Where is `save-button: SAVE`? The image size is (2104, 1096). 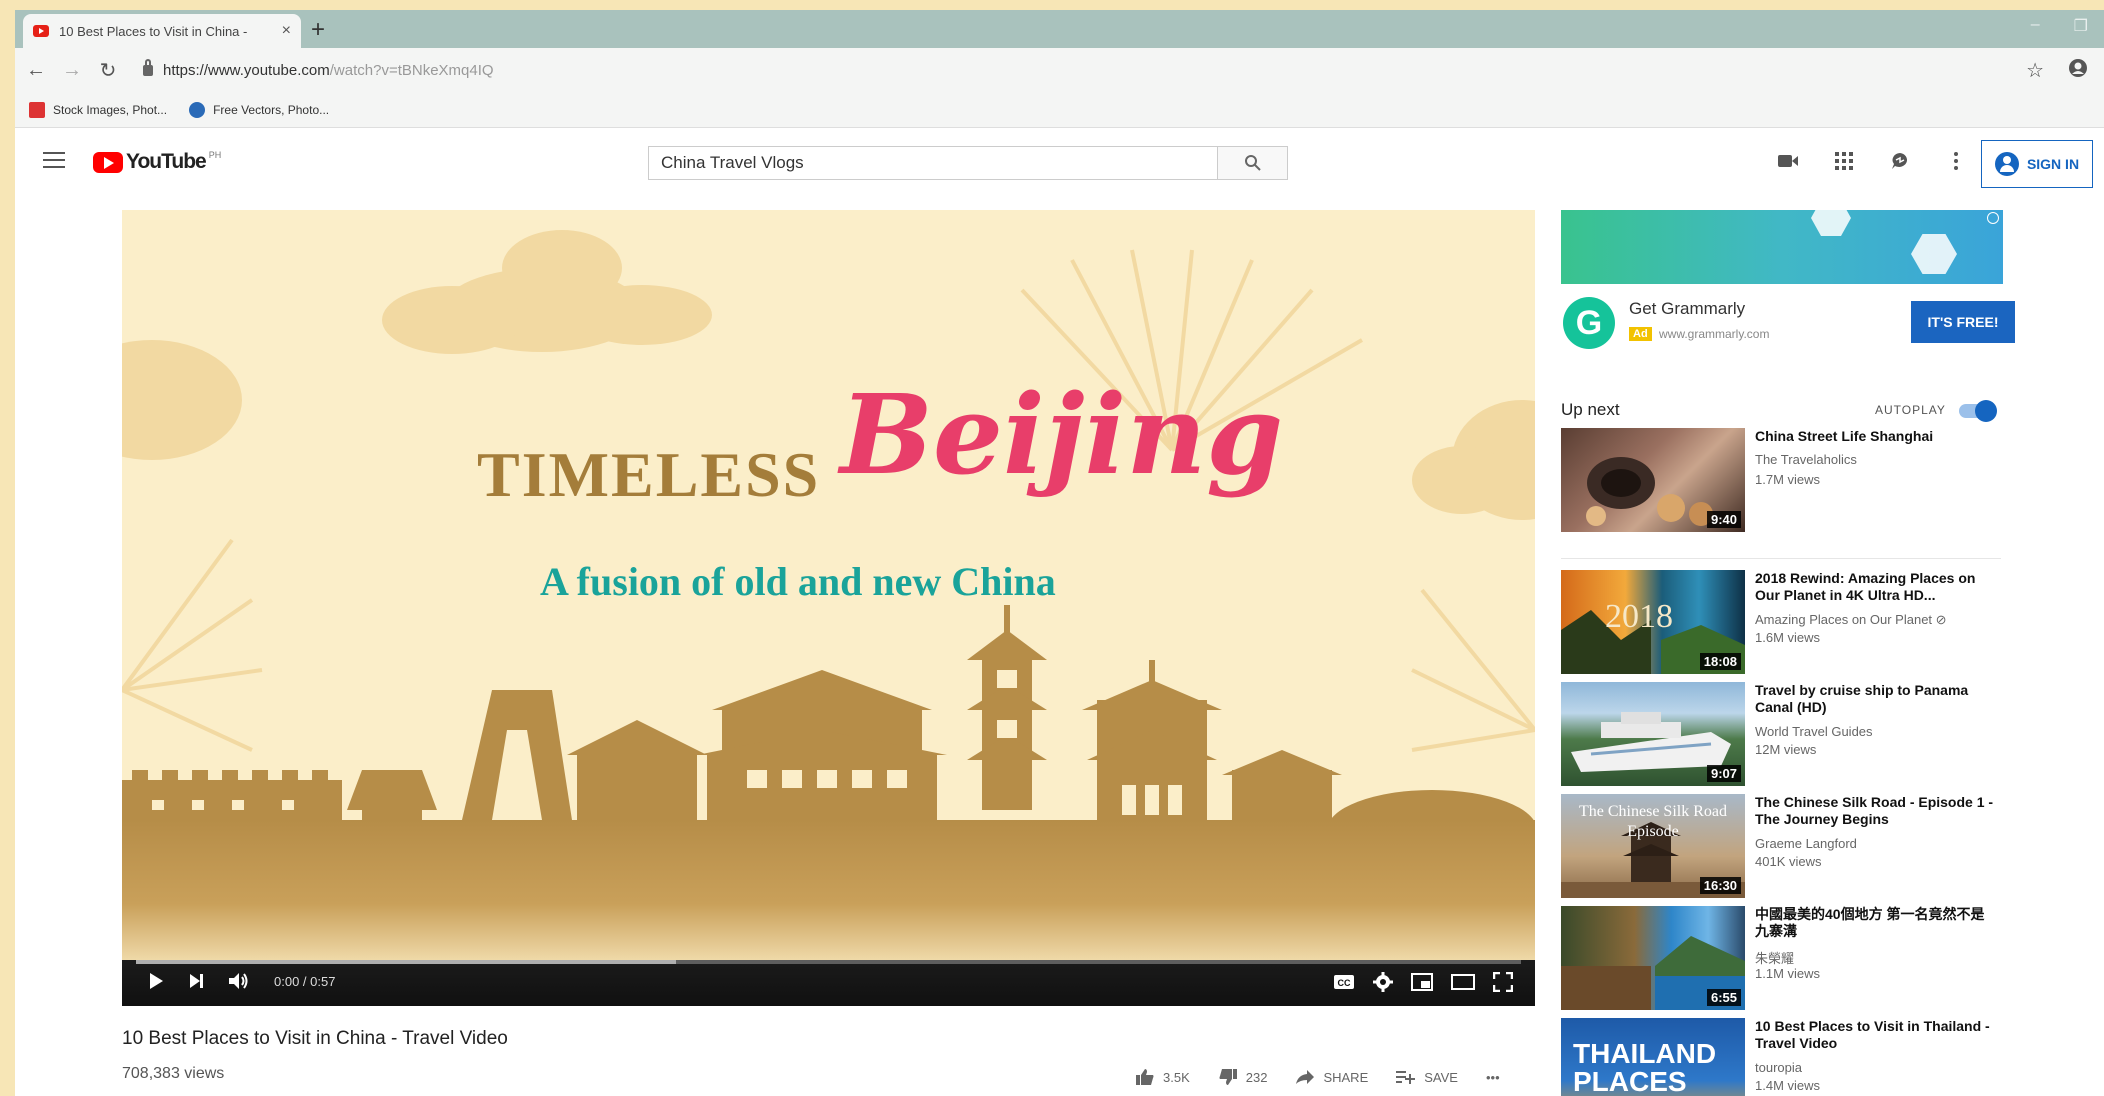
save-button: SAVE is located at coordinates (1427, 1077).